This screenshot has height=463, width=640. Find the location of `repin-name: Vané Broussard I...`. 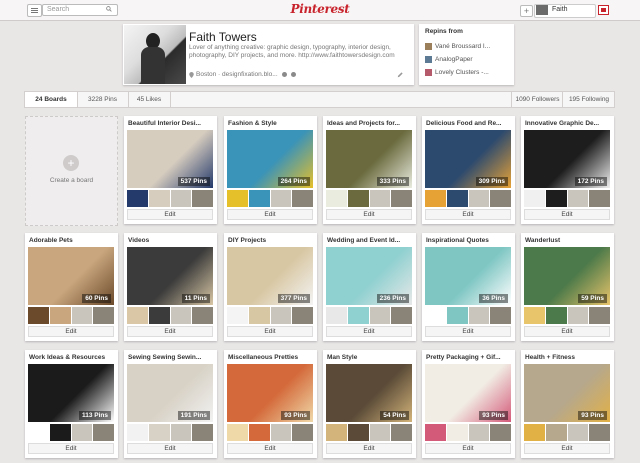

repin-name: Vané Broussard I... is located at coordinates (462, 46).